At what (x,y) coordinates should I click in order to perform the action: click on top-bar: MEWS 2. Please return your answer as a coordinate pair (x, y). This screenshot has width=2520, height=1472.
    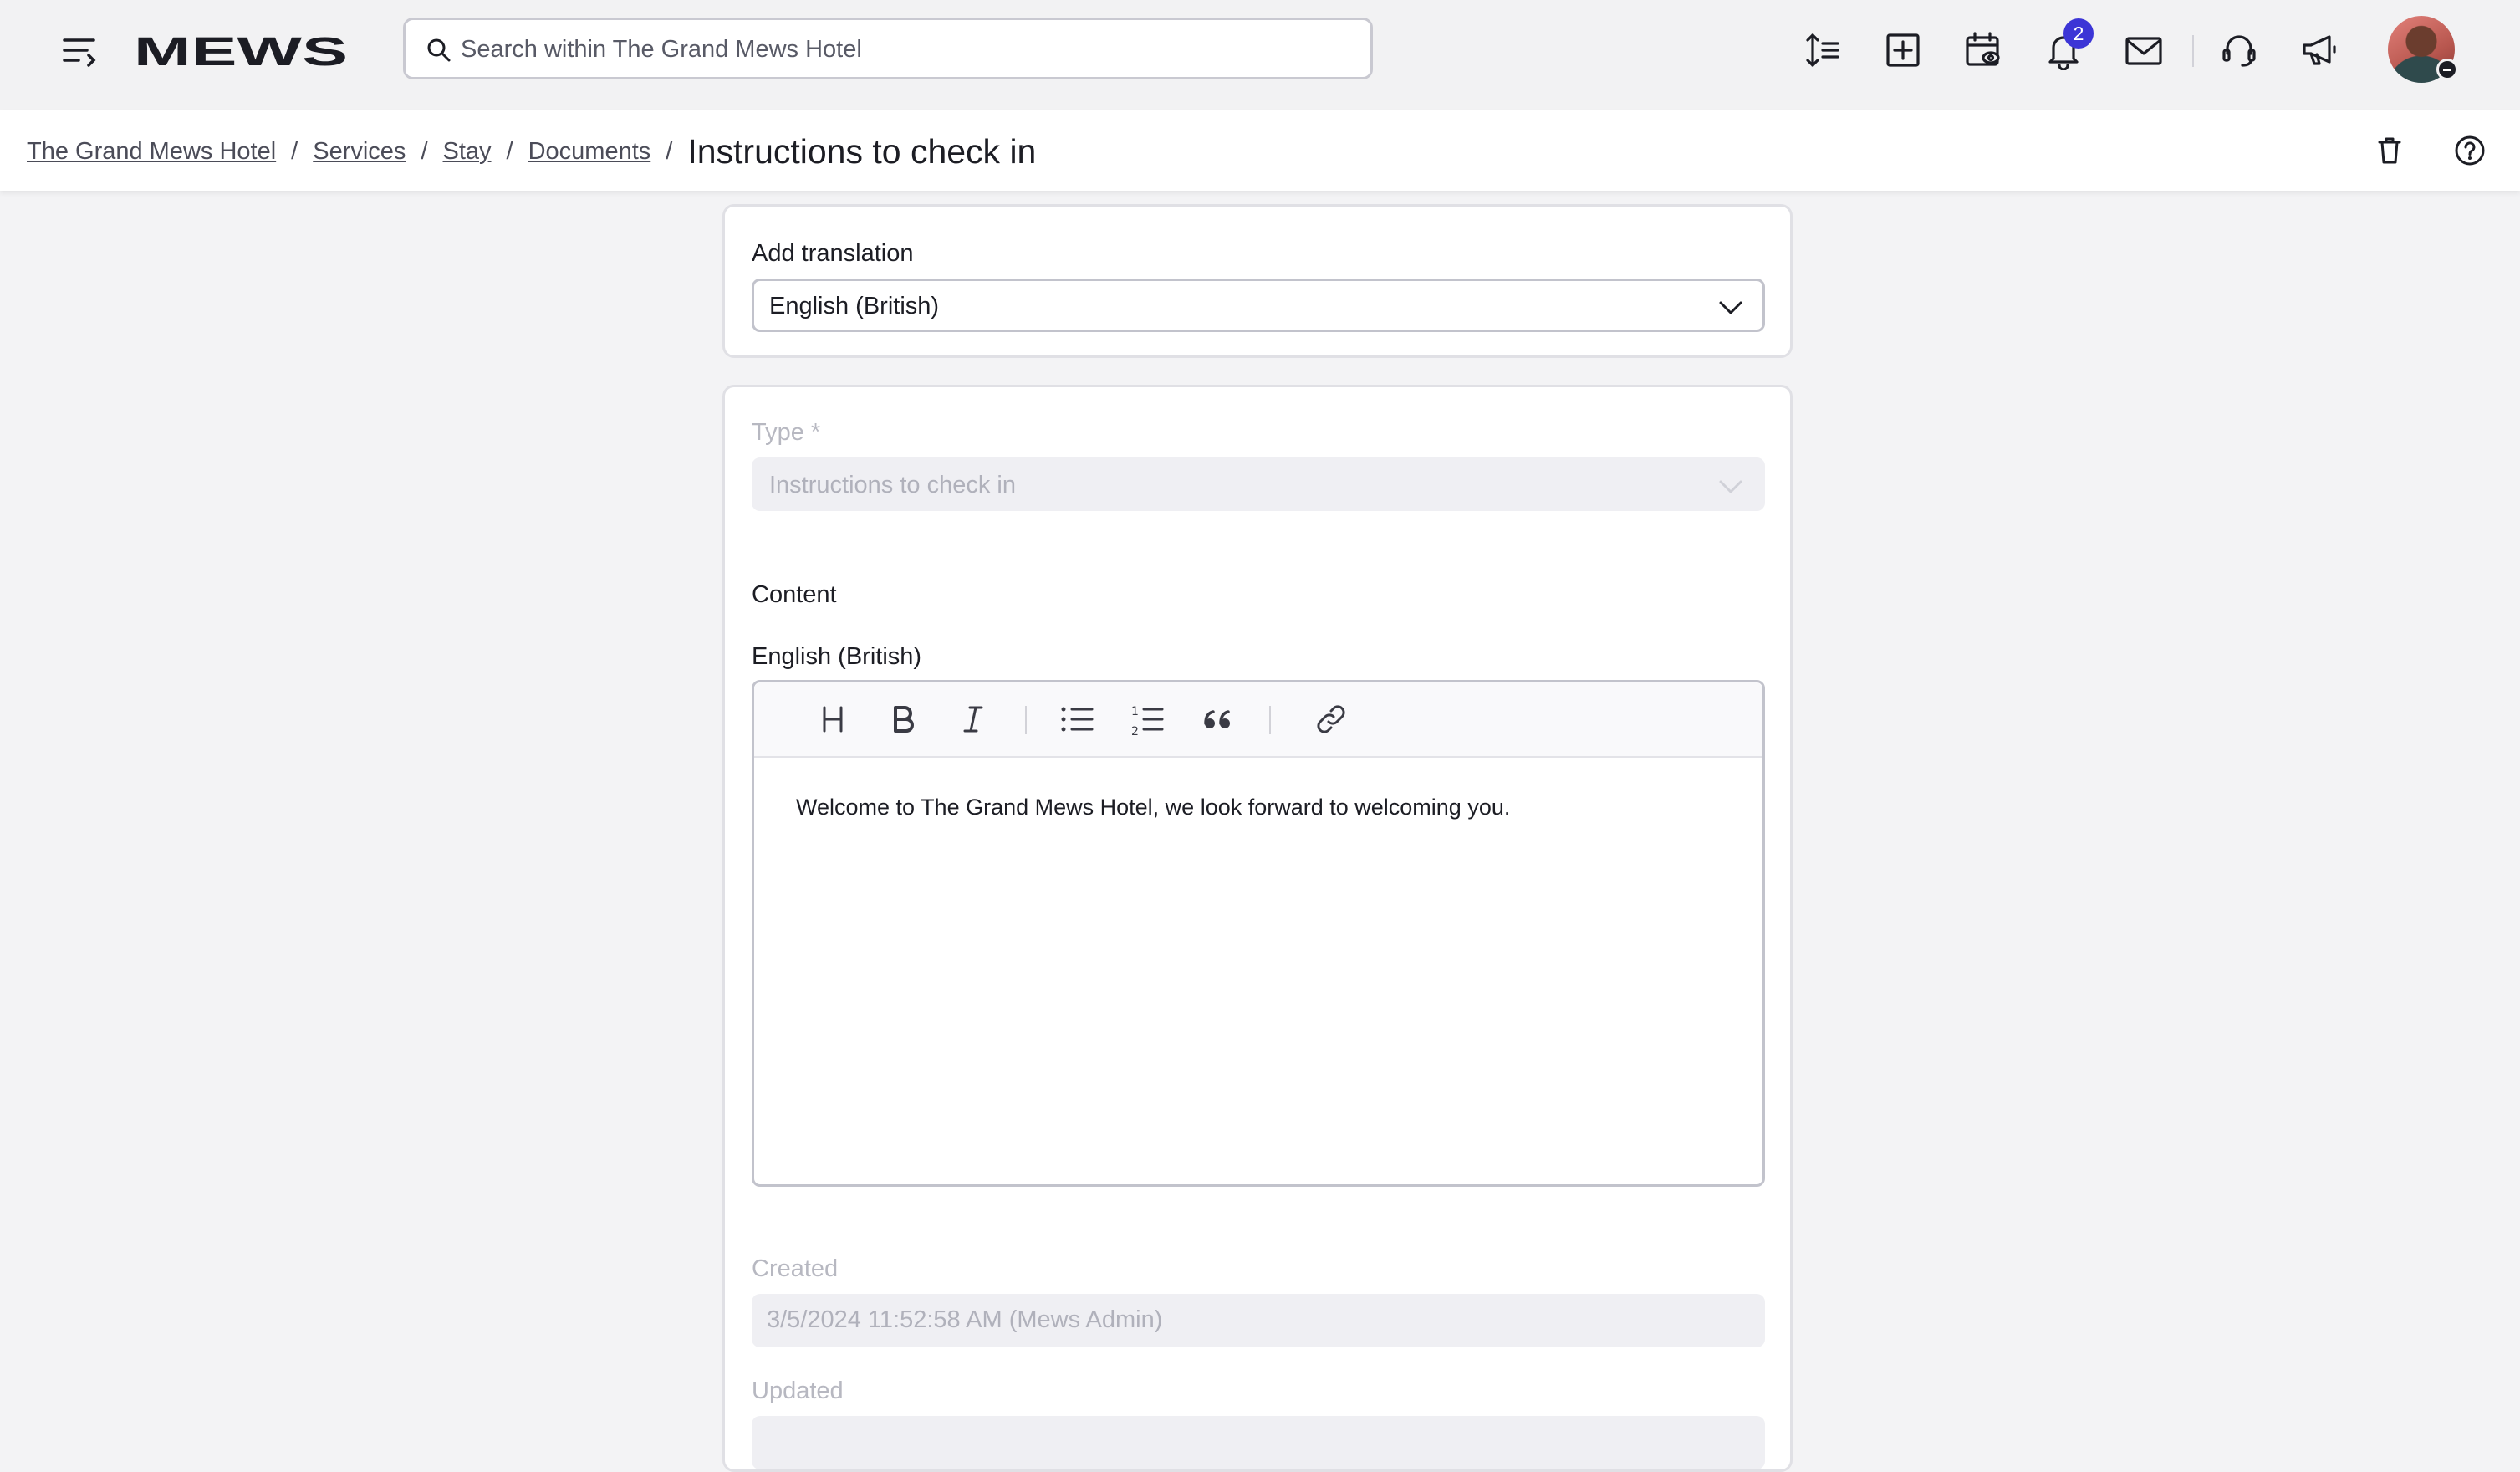
    Looking at the image, I should click on (1260, 55).